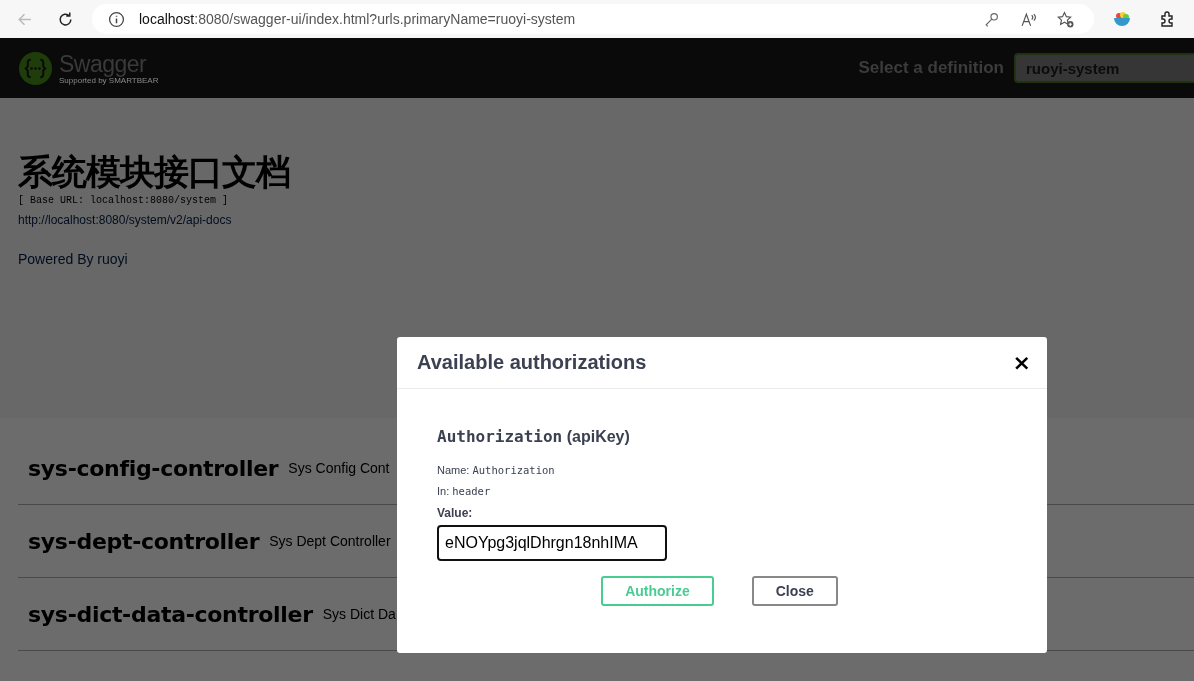 The image size is (1194, 681). Describe the element at coordinates (464, 491) in the screenshot. I see `parameter-line: In: header` at that location.